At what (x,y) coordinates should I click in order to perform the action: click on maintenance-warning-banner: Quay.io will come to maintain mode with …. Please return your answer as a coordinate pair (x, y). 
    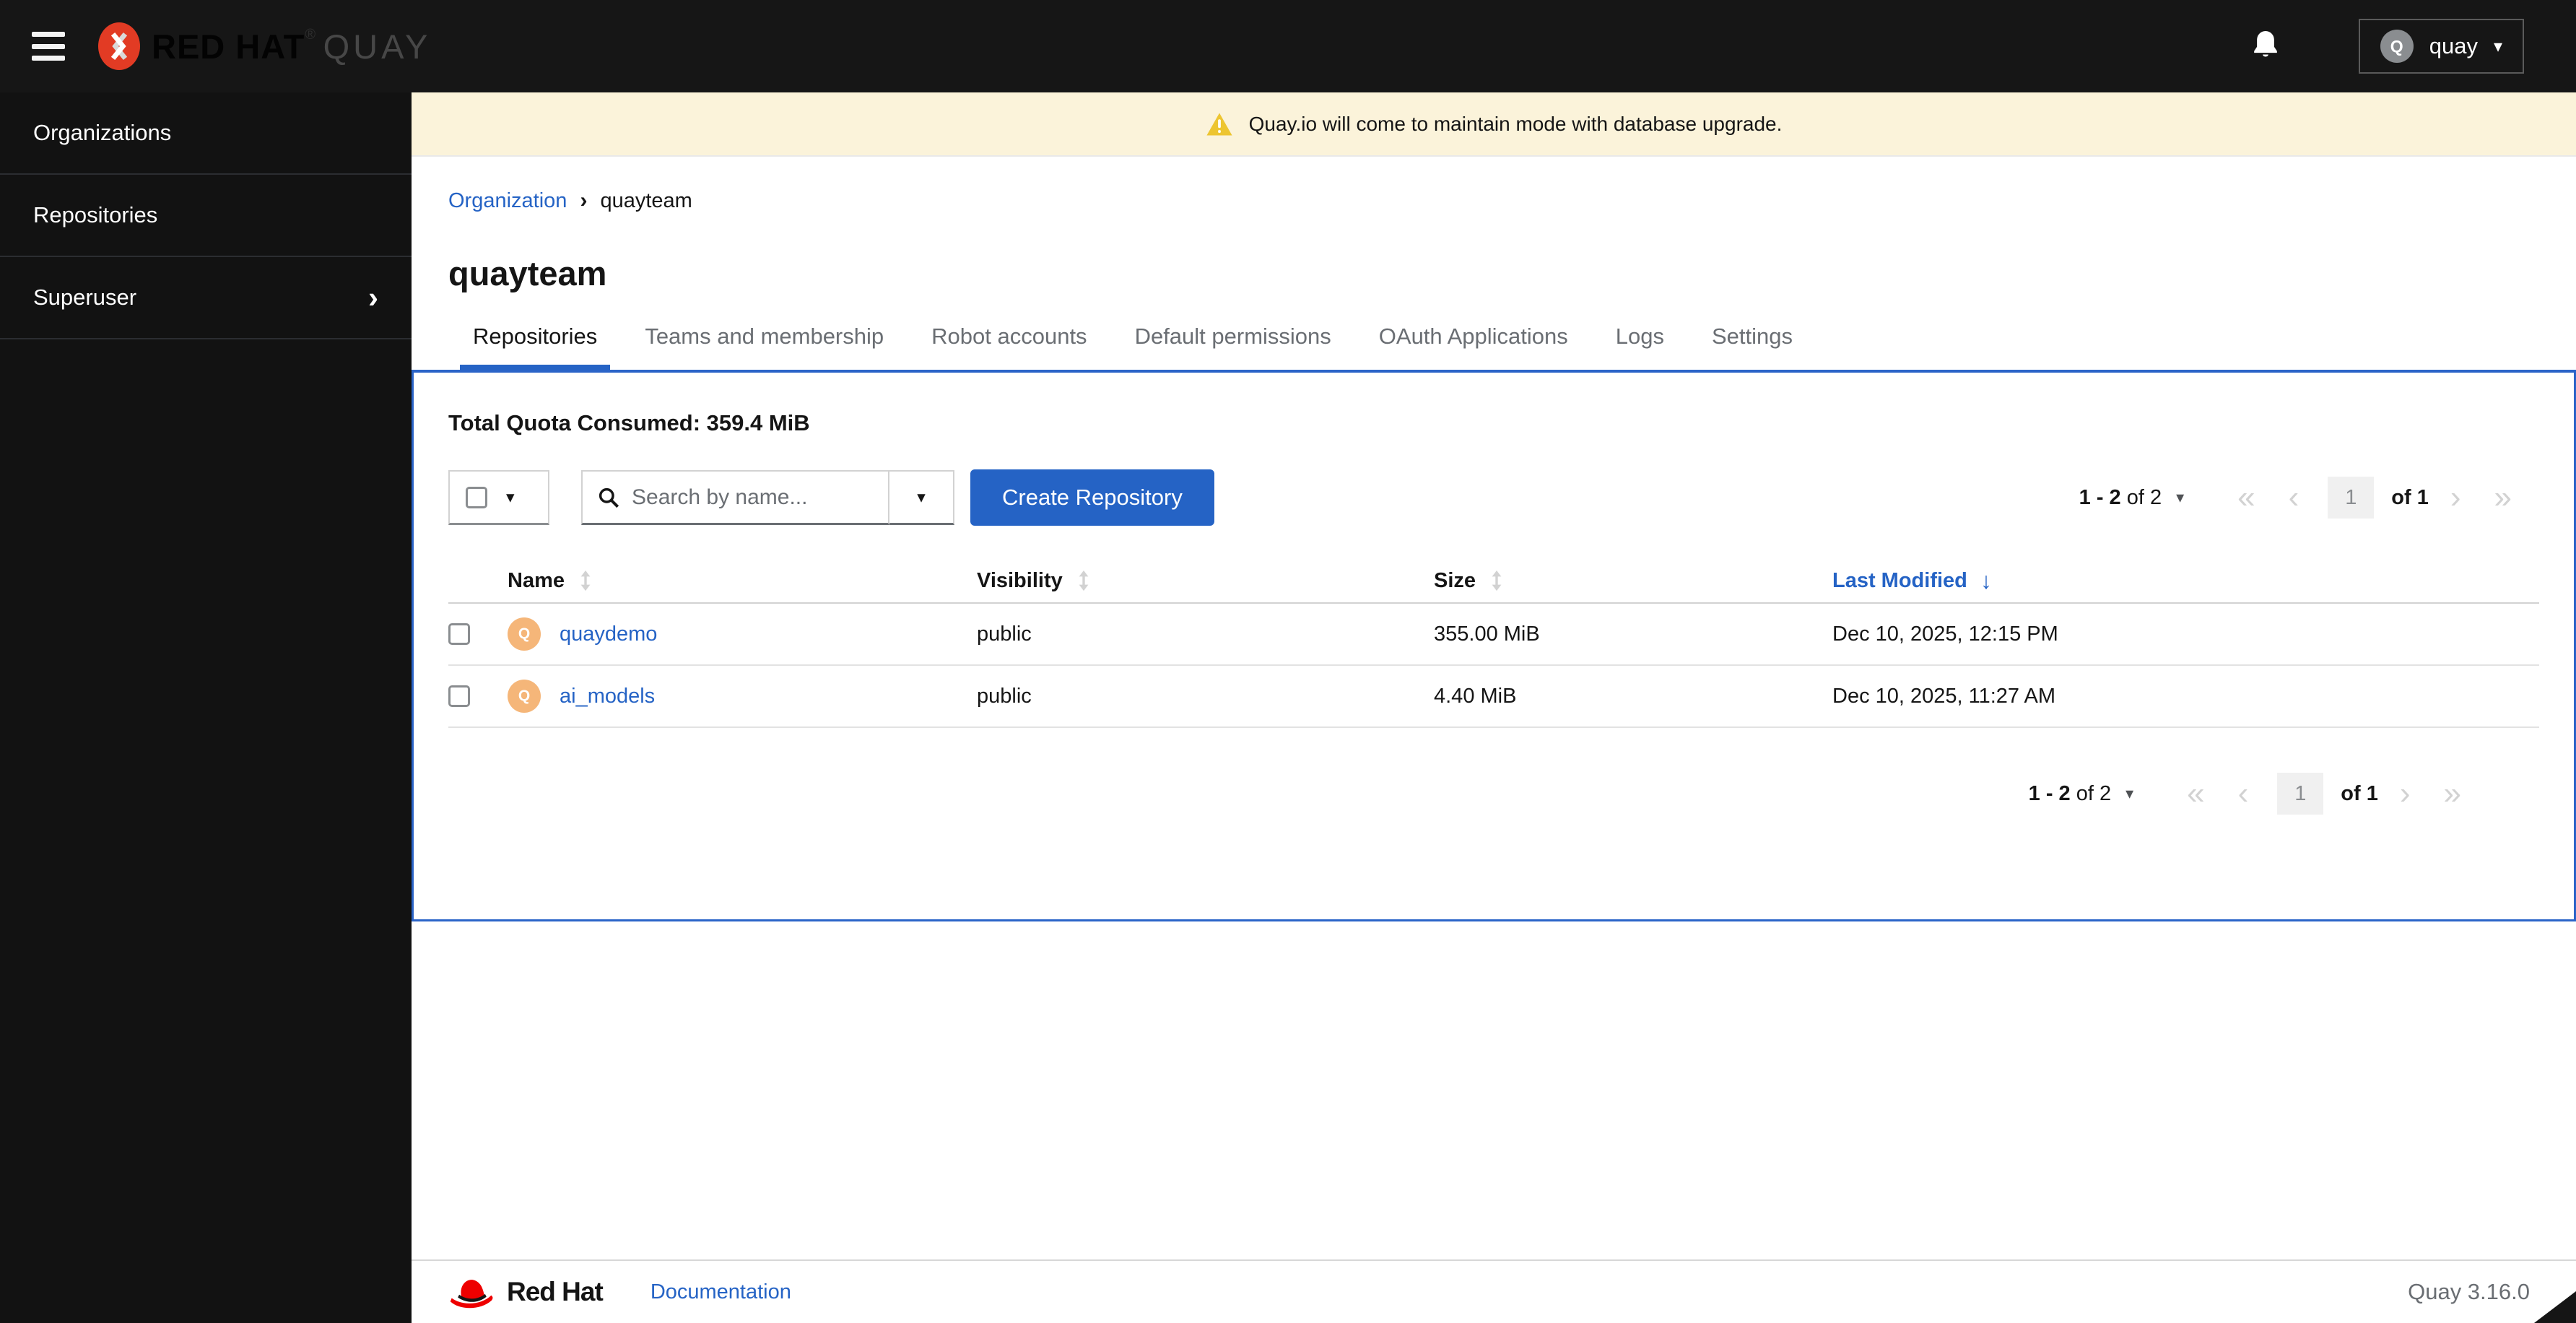
    Looking at the image, I should click on (1494, 125).